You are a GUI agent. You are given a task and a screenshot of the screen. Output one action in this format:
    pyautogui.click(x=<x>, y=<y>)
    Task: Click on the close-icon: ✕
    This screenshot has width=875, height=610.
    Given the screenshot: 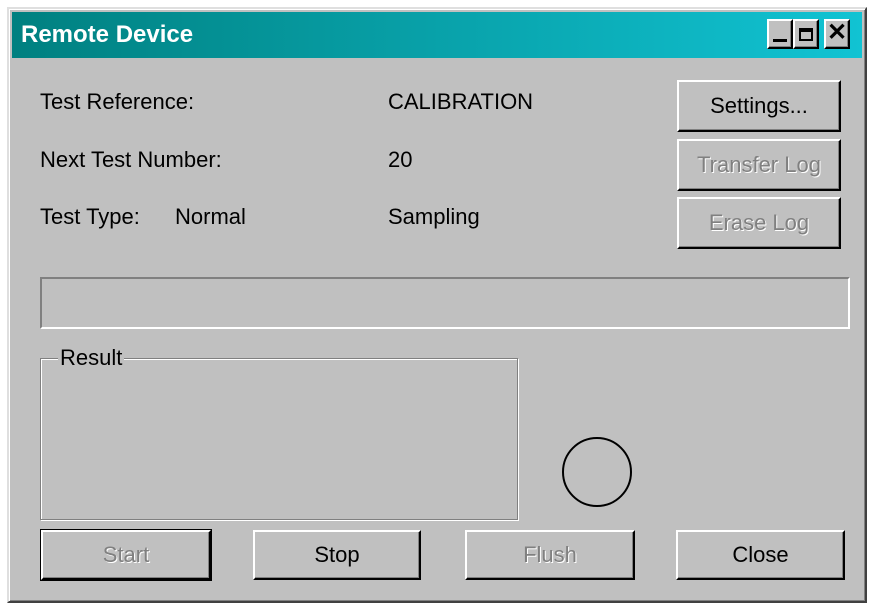 What is the action you would take?
    pyautogui.click(x=837, y=32)
    